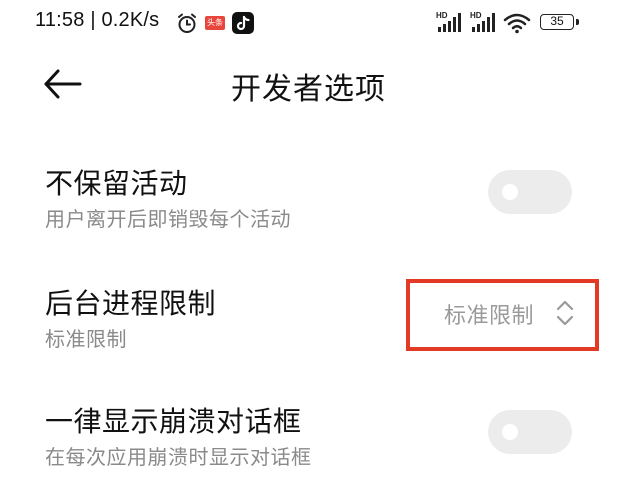 This screenshot has width=617, height=500. What do you see at coordinates (530, 432) in the screenshot?
I see `toggle-always-show-crash-dialog` at bounding box center [530, 432].